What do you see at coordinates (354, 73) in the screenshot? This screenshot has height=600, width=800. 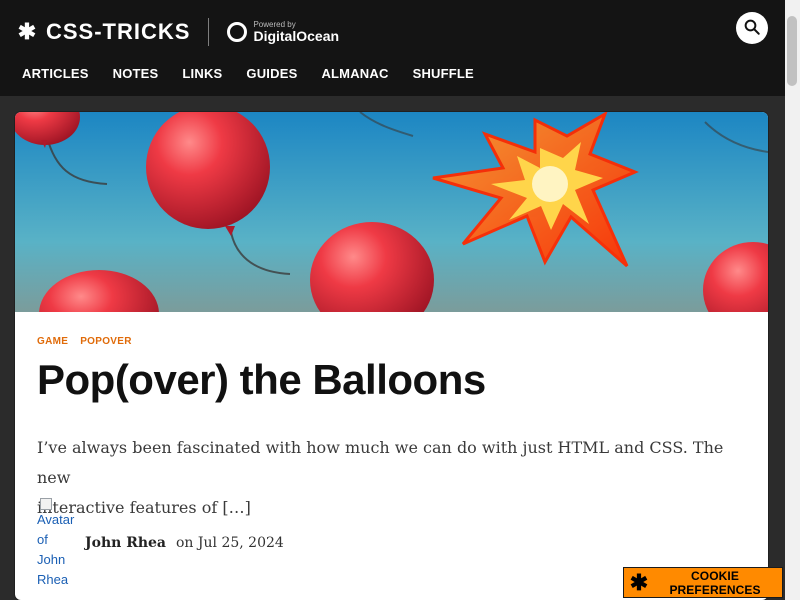 I see `nav-item-almanac: ALMANAC` at bounding box center [354, 73].